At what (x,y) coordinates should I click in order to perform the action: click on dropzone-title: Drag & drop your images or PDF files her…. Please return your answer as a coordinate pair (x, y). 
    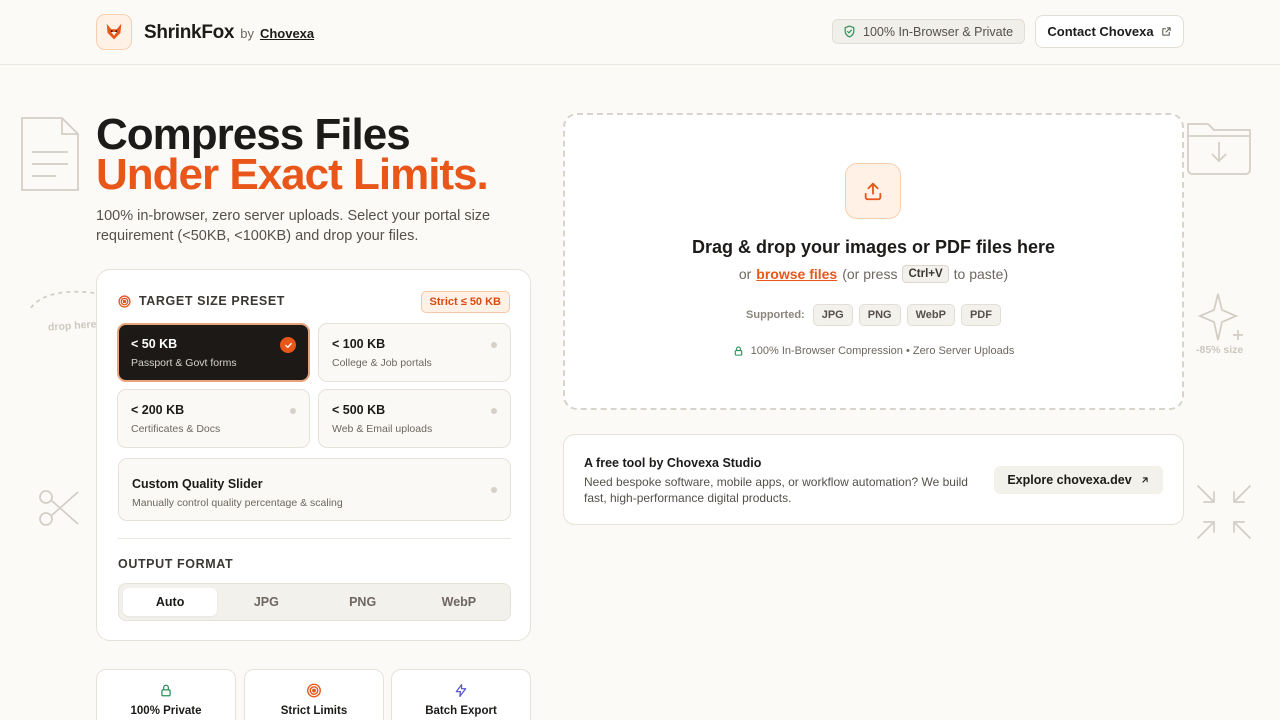
    Looking at the image, I should click on (873, 247).